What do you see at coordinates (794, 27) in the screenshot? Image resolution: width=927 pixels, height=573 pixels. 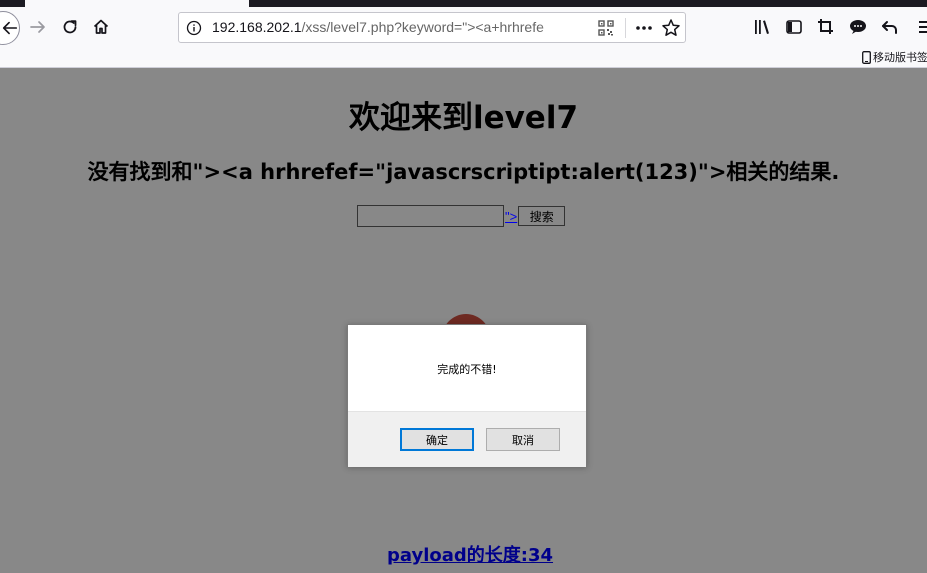 I see `sidebar-icon` at bounding box center [794, 27].